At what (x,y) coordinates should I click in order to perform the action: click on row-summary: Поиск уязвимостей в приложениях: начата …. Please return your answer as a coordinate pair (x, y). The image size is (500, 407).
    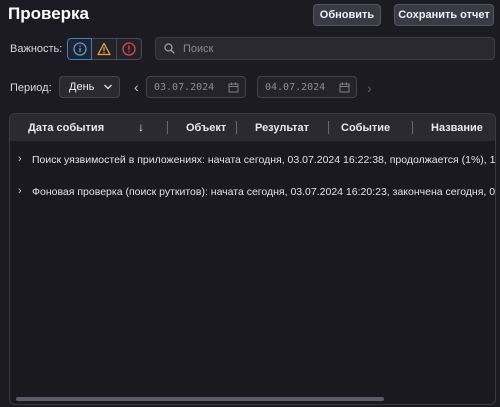
    Looking at the image, I should click on (264, 160).